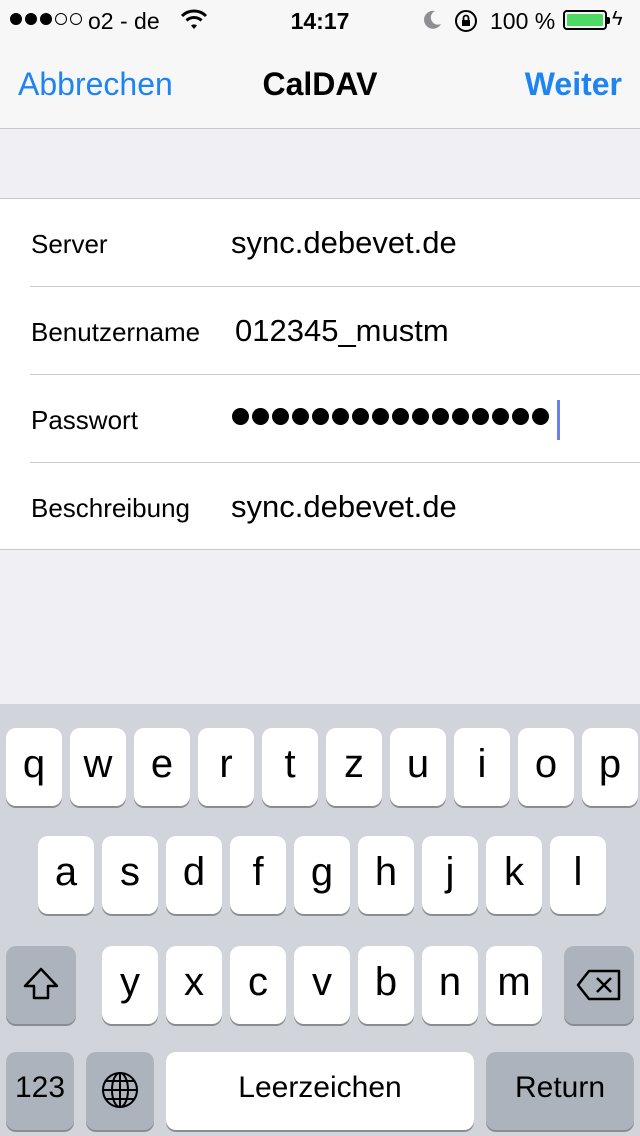 Image resolution: width=640 pixels, height=1136 pixels. I want to click on battery-icon, so click(586, 20).